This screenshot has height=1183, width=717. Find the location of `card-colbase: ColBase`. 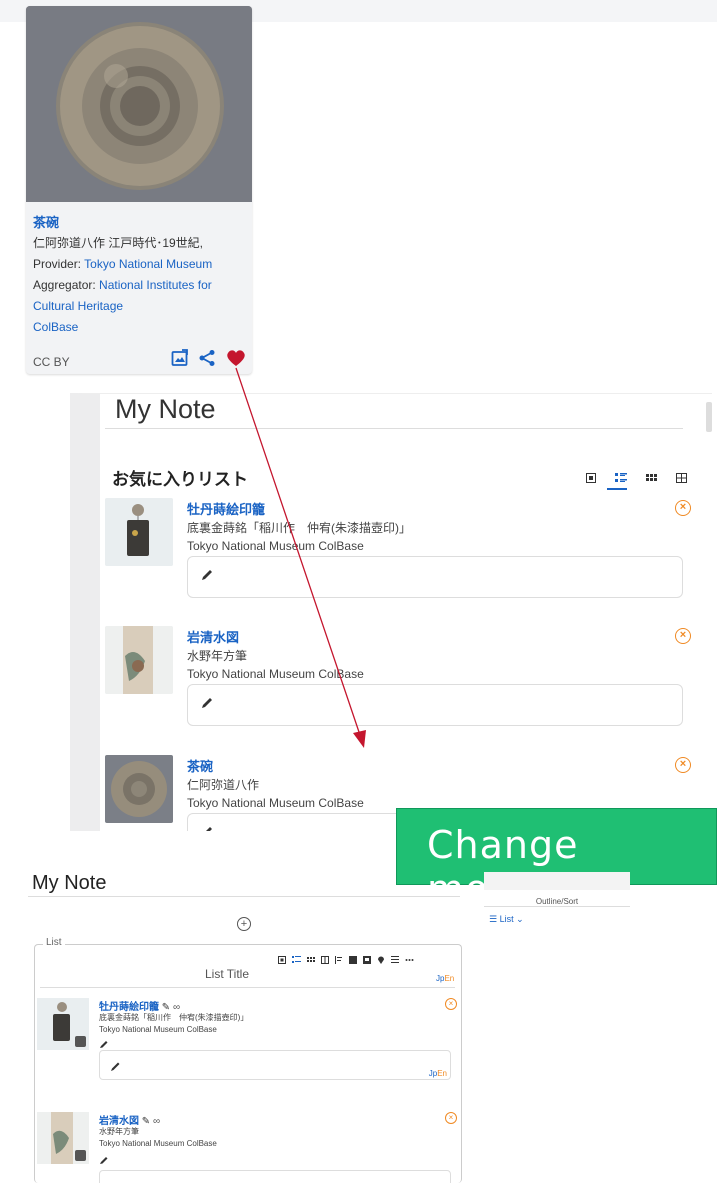

card-colbase: ColBase is located at coordinates (55, 327).